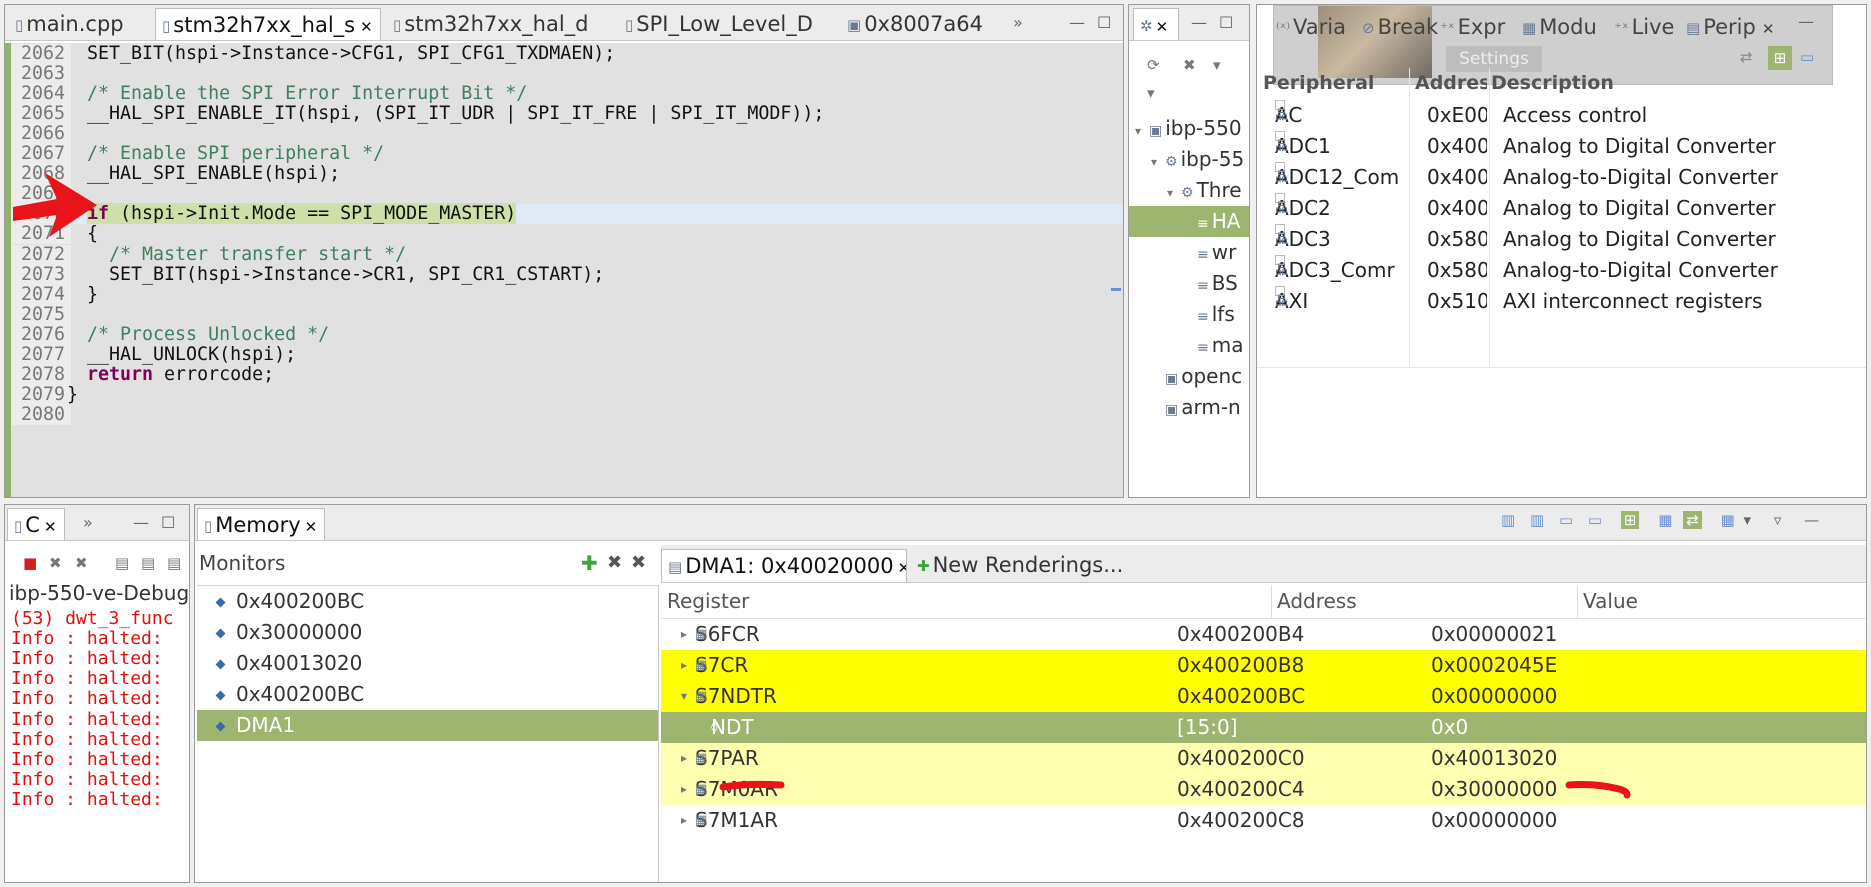 Image resolution: width=1871 pixels, height=887 pixels. What do you see at coordinates (1559, 27) in the screenshot?
I see `tab-modules: ▦ Modu` at bounding box center [1559, 27].